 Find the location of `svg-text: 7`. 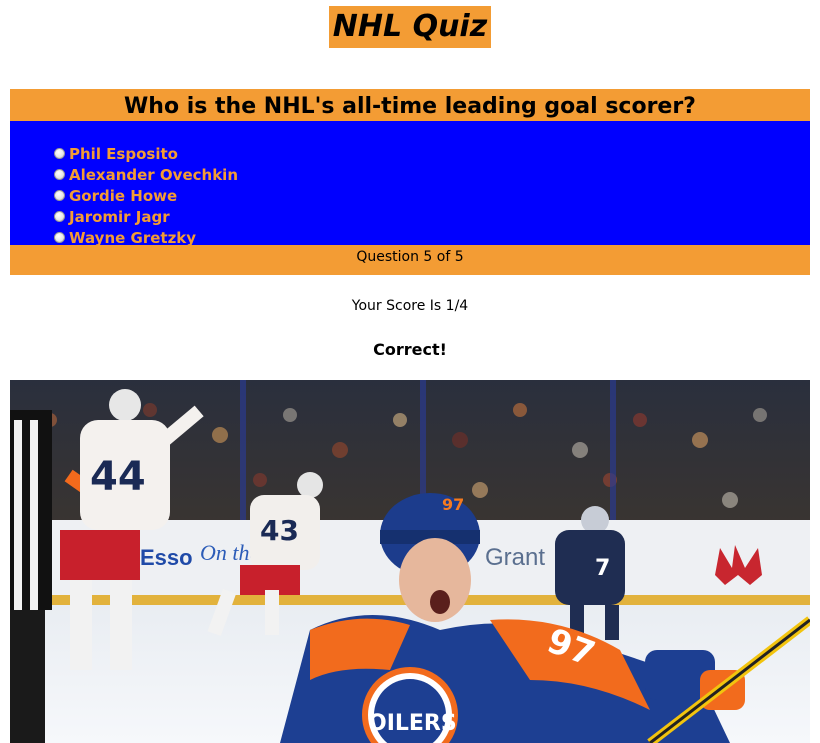

svg-text: 7 is located at coordinates (602, 568).